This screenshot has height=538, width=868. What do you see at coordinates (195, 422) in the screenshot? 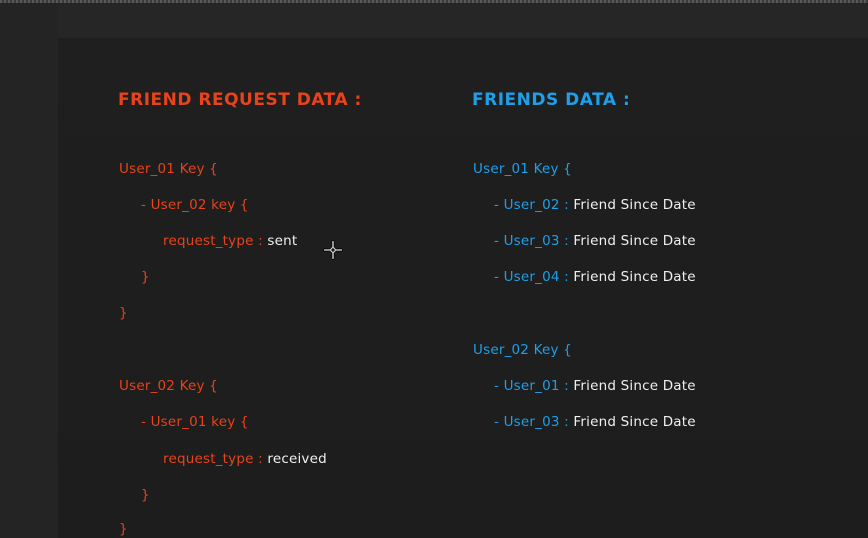
I see `request-user2-inner-key: - User_01 key {` at bounding box center [195, 422].